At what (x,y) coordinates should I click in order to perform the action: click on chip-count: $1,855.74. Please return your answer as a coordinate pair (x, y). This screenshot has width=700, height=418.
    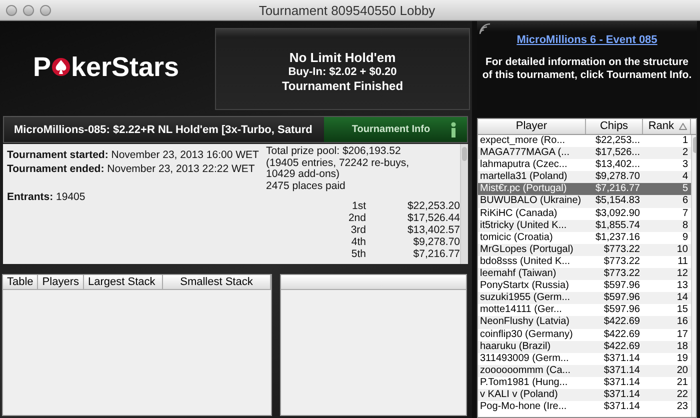
    Looking at the image, I should click on (617, 226).